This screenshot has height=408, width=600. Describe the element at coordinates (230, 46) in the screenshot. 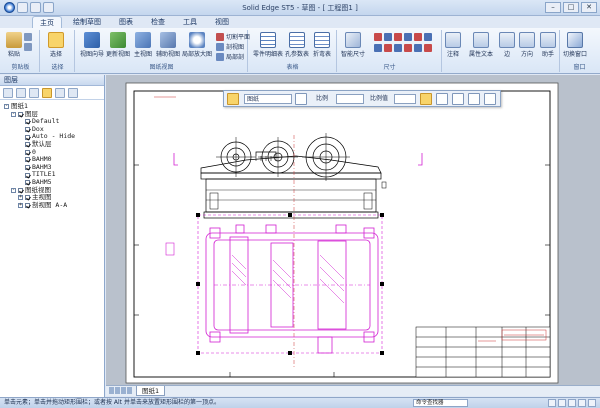

I see `section-view-button: 剖视图` at that location.